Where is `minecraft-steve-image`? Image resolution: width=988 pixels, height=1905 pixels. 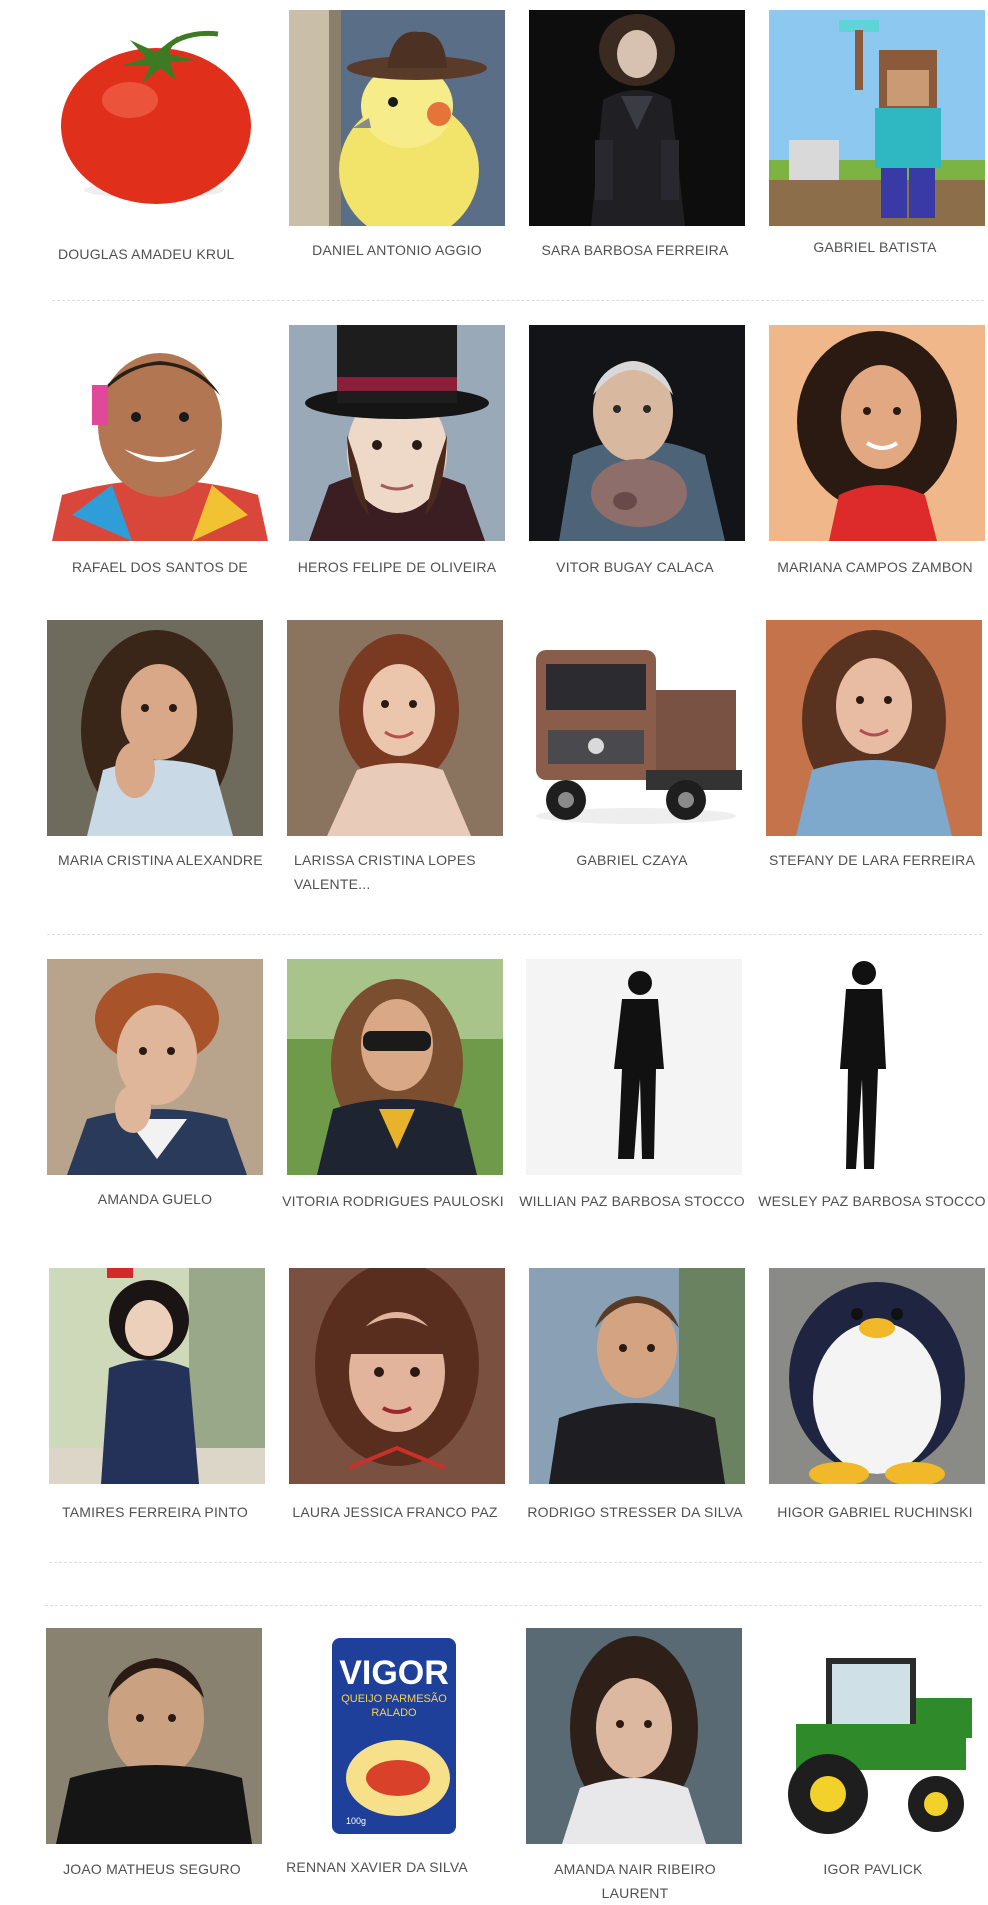
minecraft-steve-image is located at coordinates (877, 118).